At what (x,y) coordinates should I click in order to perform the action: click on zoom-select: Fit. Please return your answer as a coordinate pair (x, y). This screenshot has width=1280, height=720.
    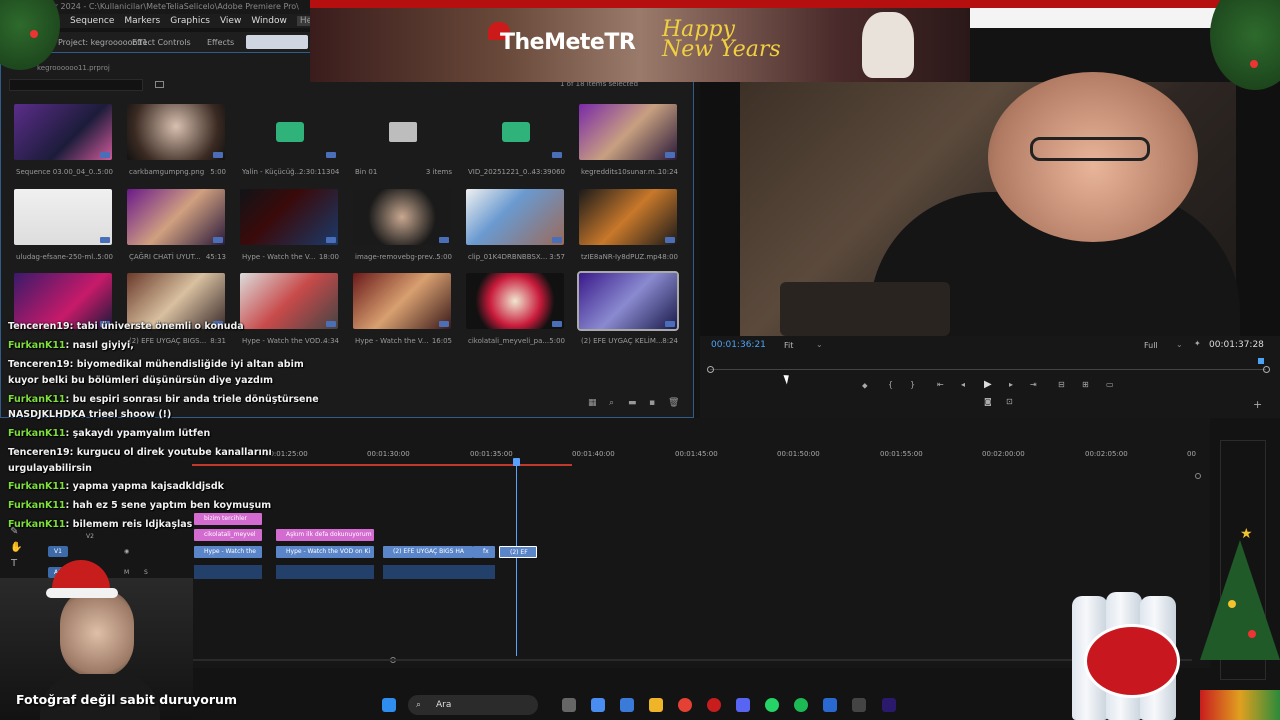
    Looking at the image, I should click on (788, 345).